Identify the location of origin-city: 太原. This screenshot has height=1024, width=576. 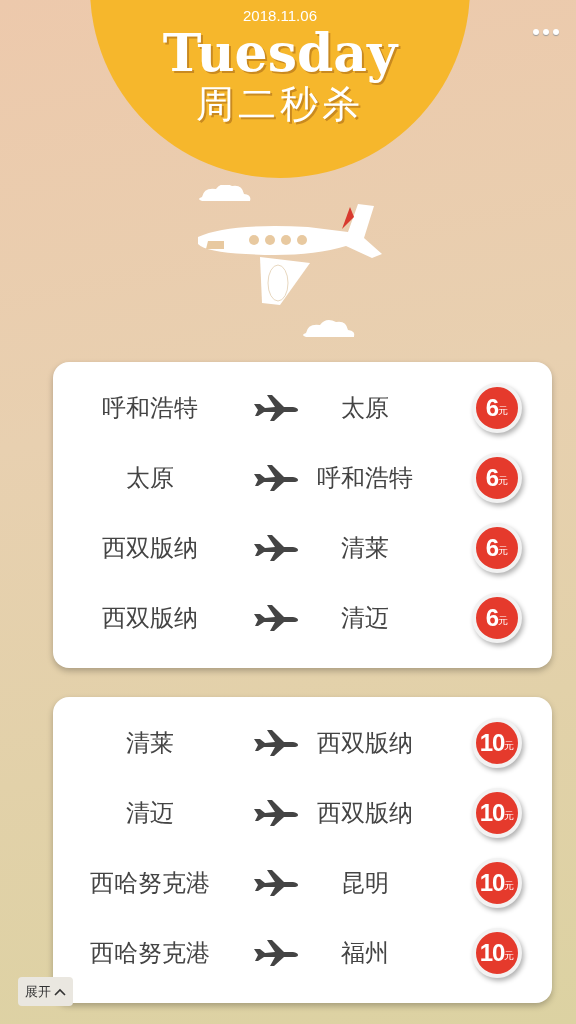
(150, 478).